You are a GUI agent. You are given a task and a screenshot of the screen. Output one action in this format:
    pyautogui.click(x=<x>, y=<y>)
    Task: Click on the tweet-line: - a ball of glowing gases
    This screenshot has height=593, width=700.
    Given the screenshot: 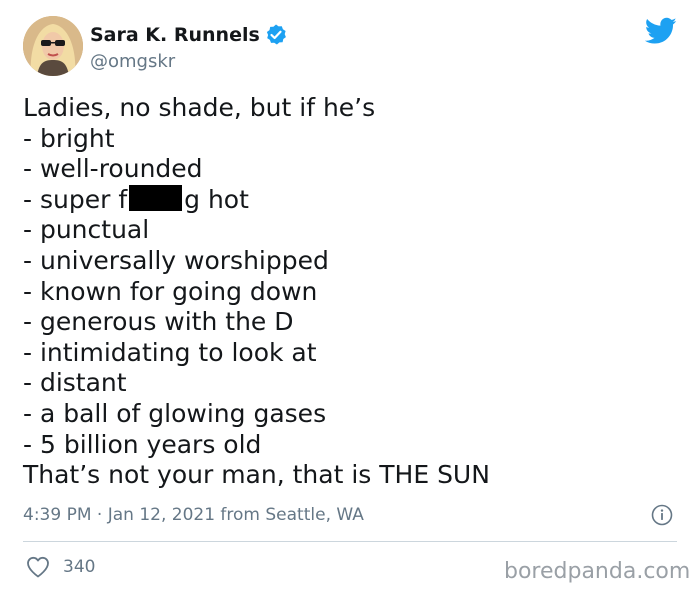 What is the action you would take?
    pyautogui.click(x=175, y=413)
    